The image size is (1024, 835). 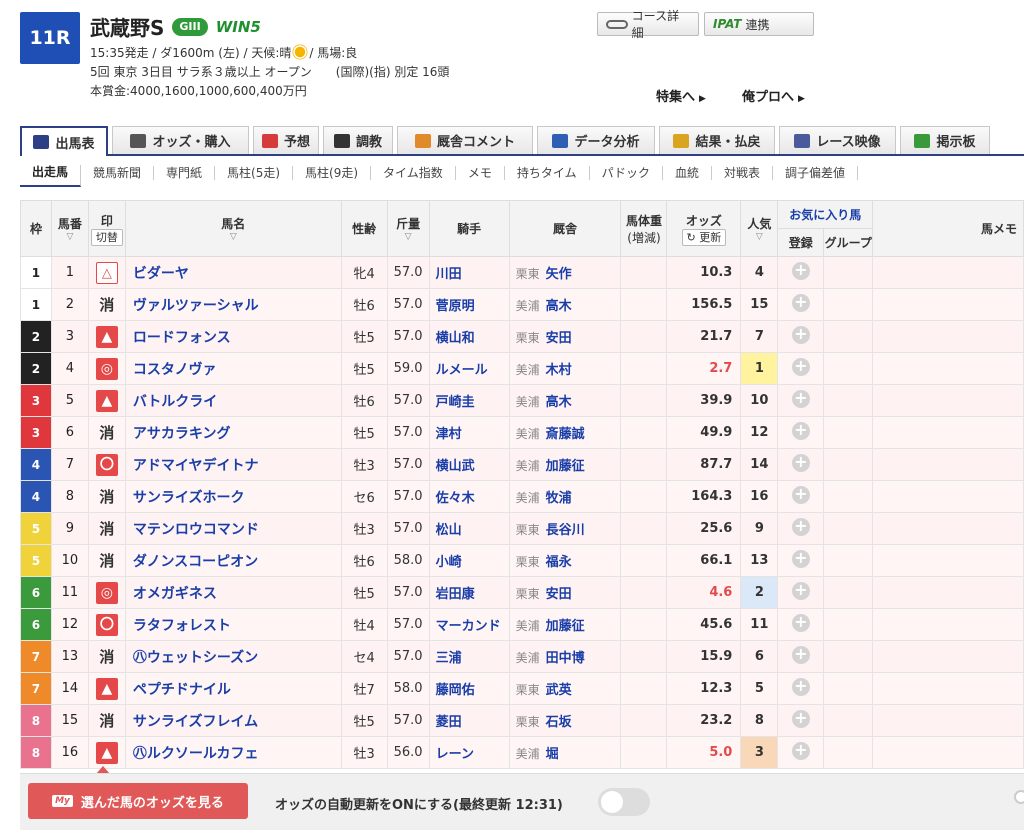 I want to click on mark-cell: △, so click(x=106, y=272).